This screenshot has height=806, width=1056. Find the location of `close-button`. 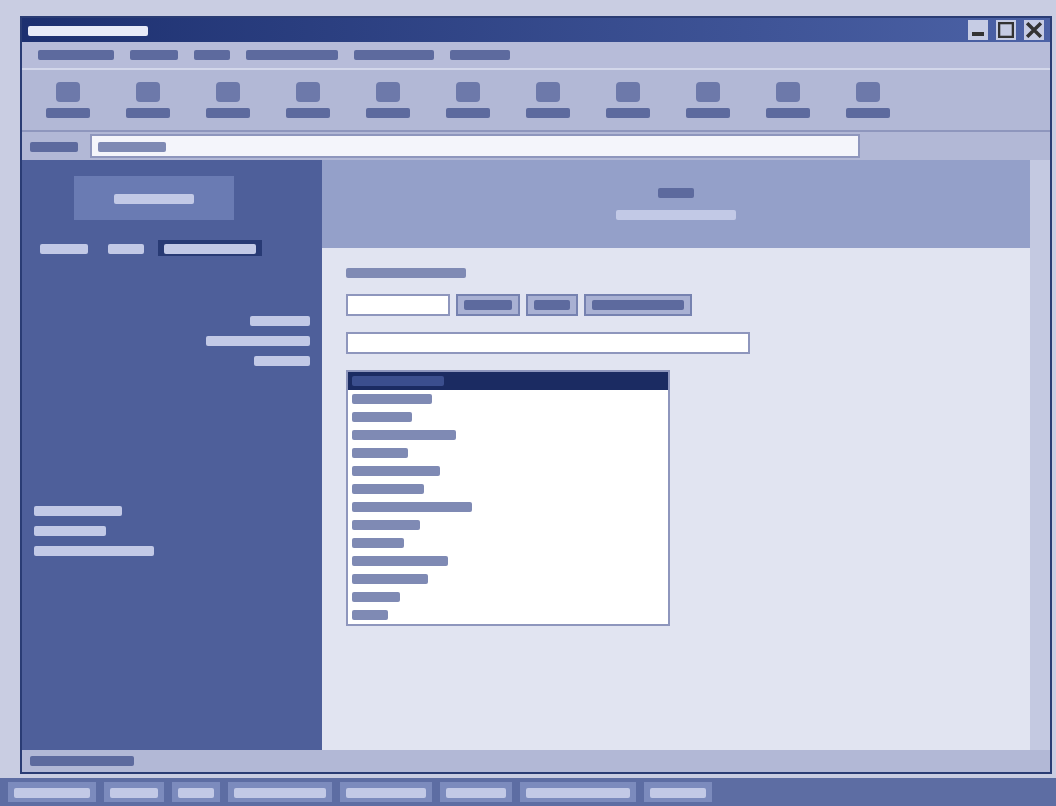

close-button is located at coordinates (1034, 30).